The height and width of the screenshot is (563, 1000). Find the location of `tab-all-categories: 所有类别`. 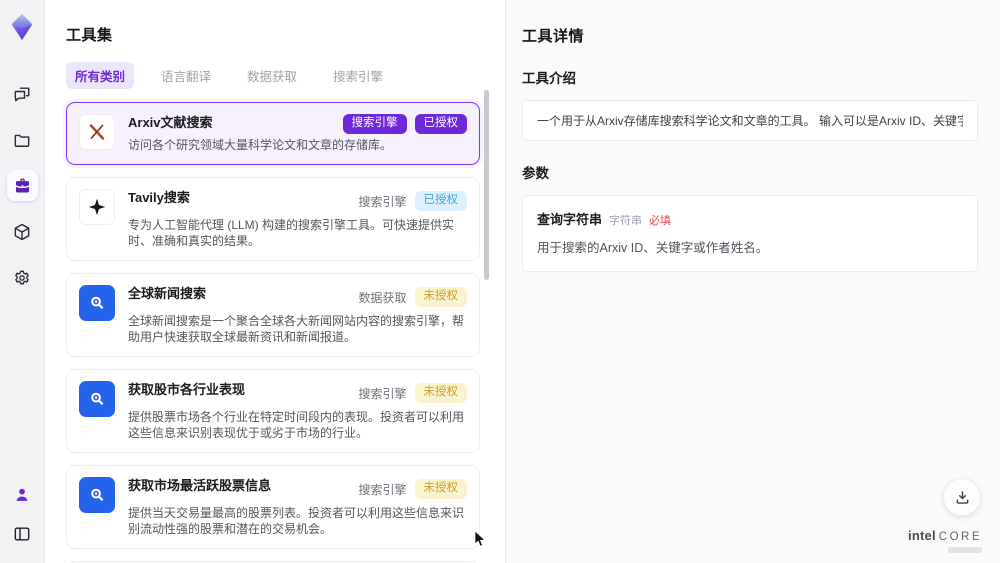

tab-all-categories: 所有类别 is located at coordinates (100, 75).